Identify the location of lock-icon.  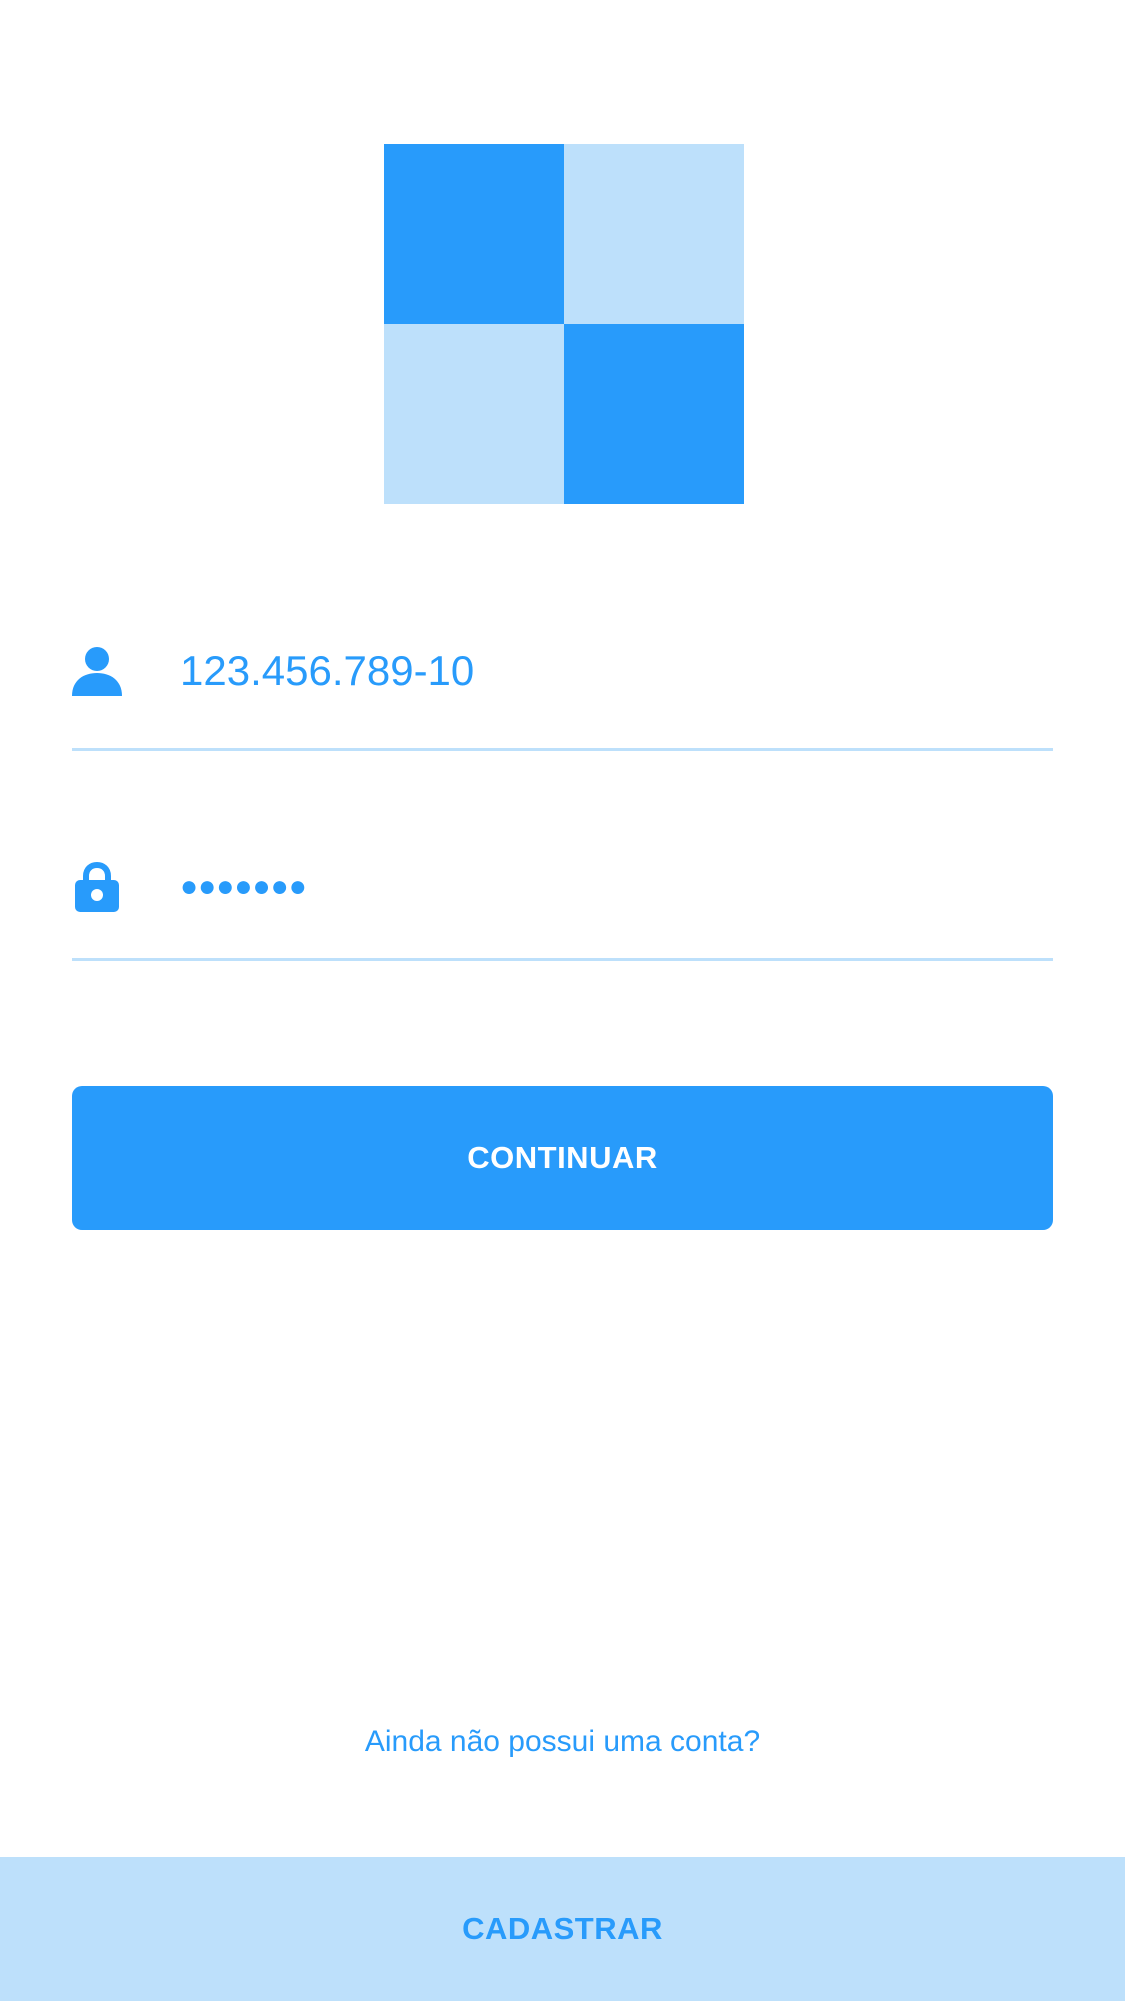
(97, 886).